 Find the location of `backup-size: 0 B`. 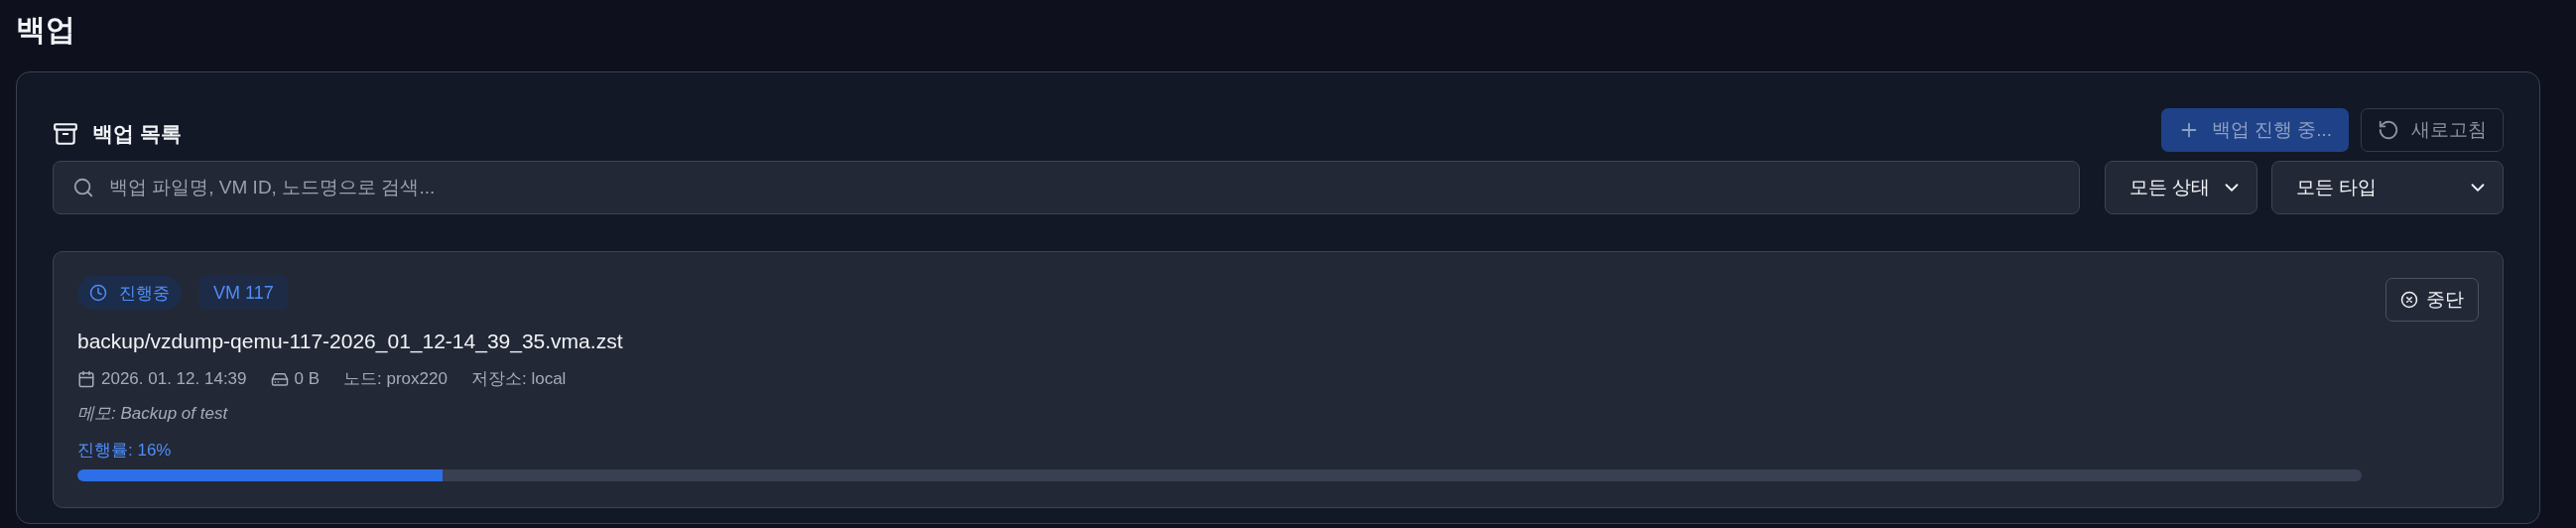

backup-size: 0 B is located at coordinates (308, 378).